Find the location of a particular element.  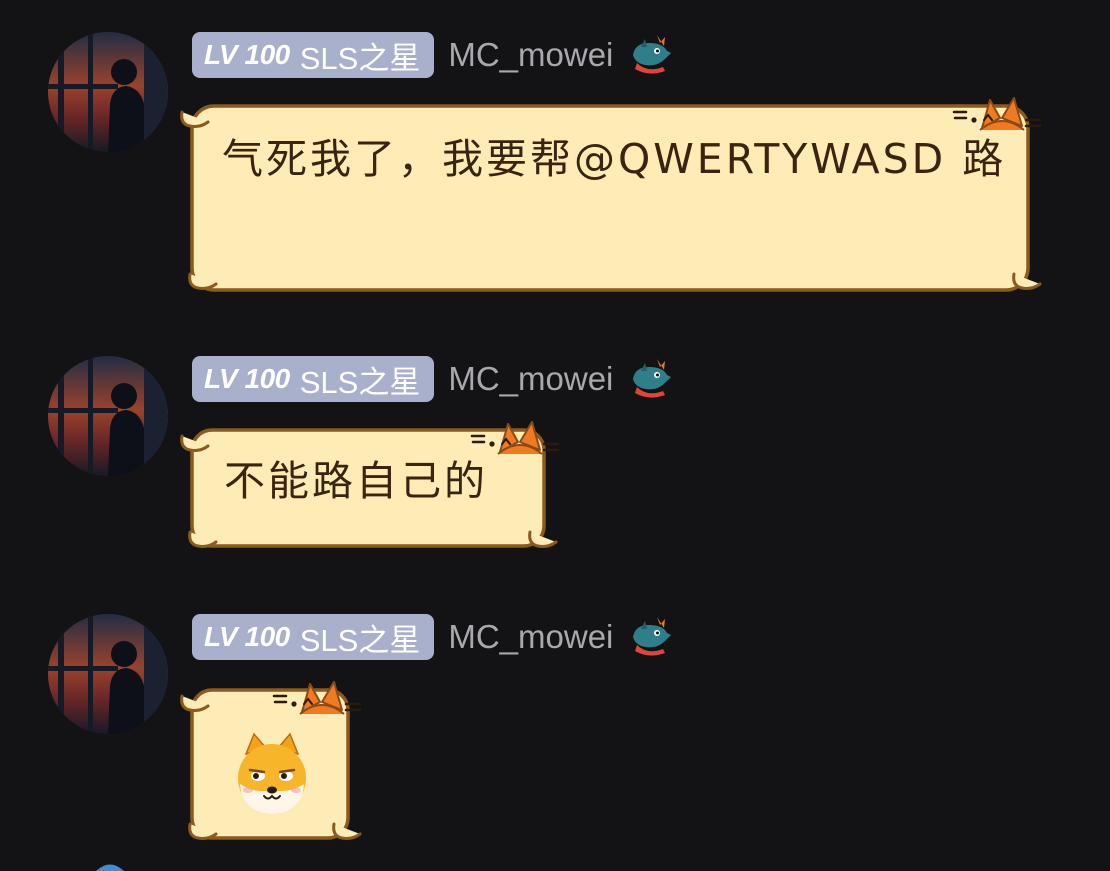

shiba-dog-sticker-icon is located at coordinates (272, 774).